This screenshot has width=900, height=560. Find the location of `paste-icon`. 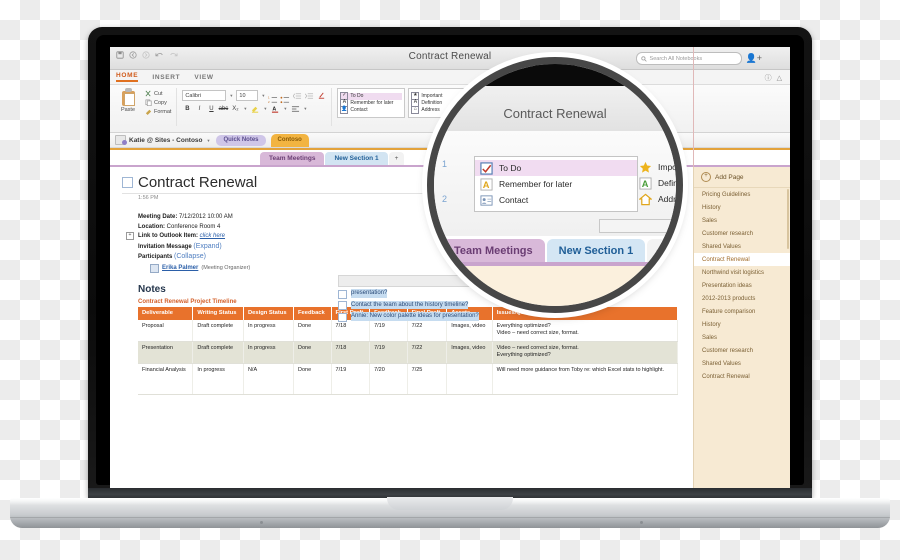

paste-icon is located at coordinates (128, 97).